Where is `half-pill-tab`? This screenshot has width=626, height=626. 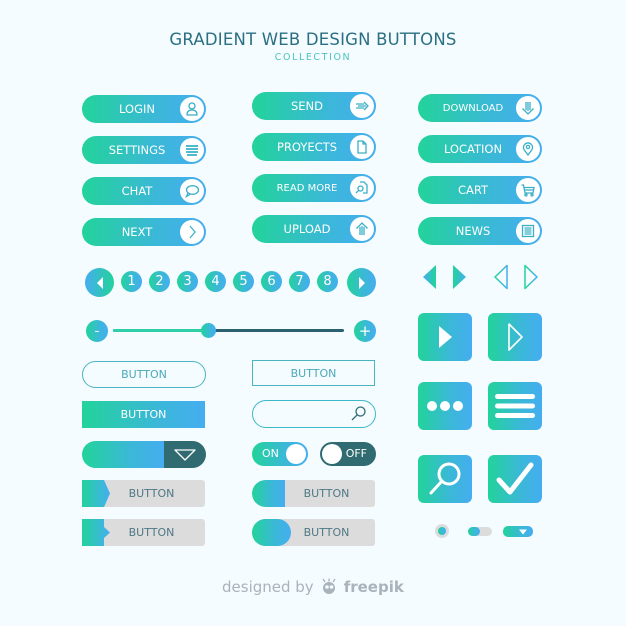
half-pill-tab is located at coordinates (268, 493).